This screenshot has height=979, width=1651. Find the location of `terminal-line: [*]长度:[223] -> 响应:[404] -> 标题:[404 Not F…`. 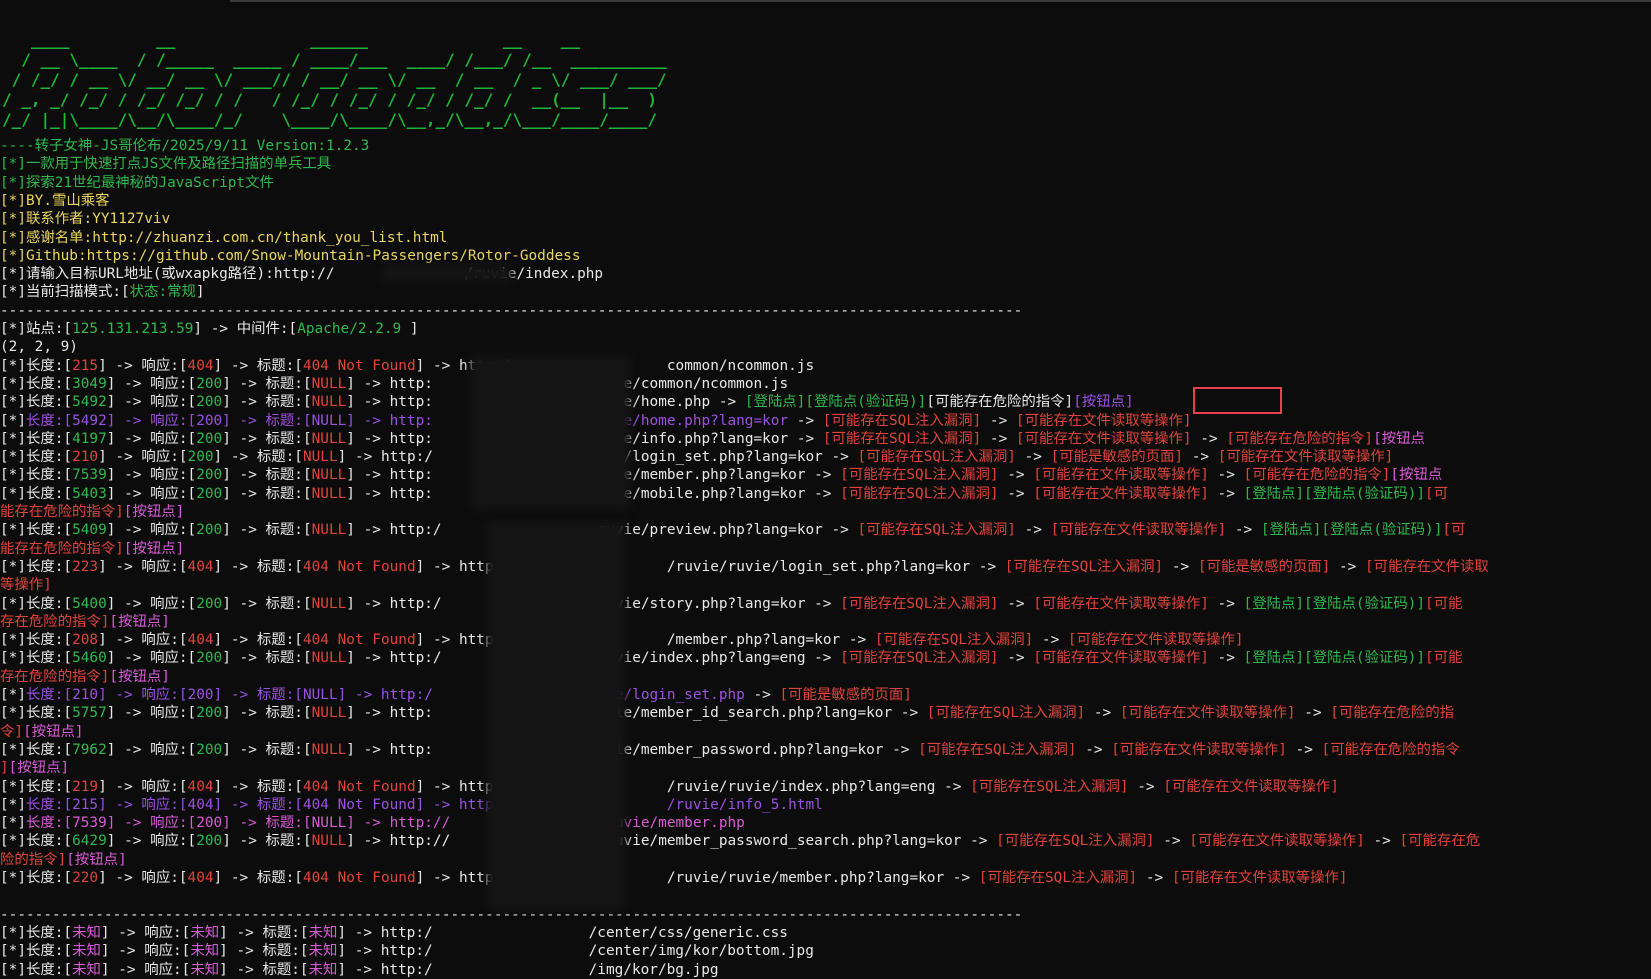

terminal-line: [*]长度:[223] -> 响应:[404] -> 标题:[404 Not F… is located at coordinates (825, 567).